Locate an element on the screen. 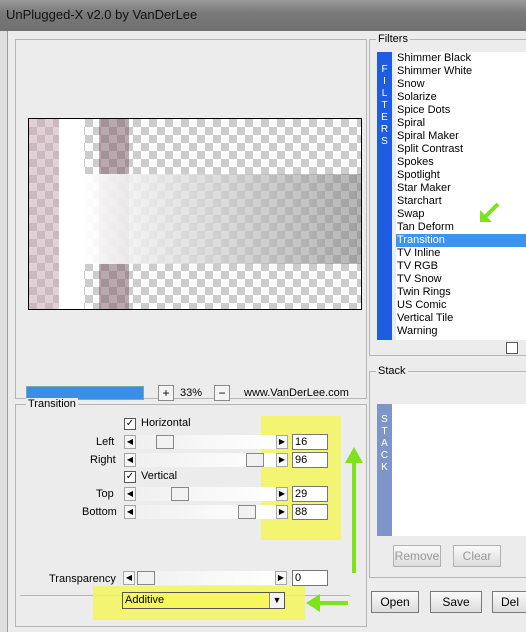 The width and height of the screenshot is (526, 632). save-button: Save is located at coordinates (456, 602).